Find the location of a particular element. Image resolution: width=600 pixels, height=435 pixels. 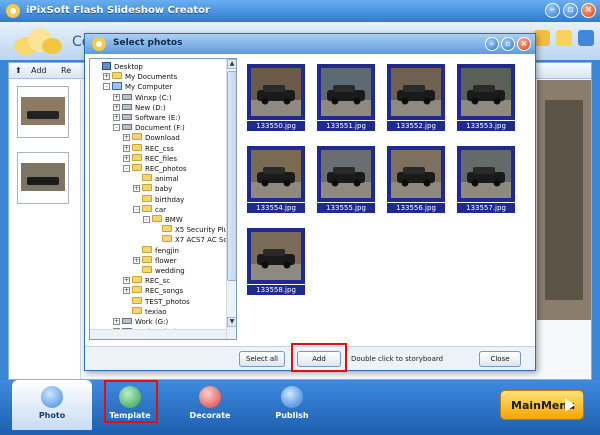

tree-item: + REC_sc is located at coordinates (146, 281).